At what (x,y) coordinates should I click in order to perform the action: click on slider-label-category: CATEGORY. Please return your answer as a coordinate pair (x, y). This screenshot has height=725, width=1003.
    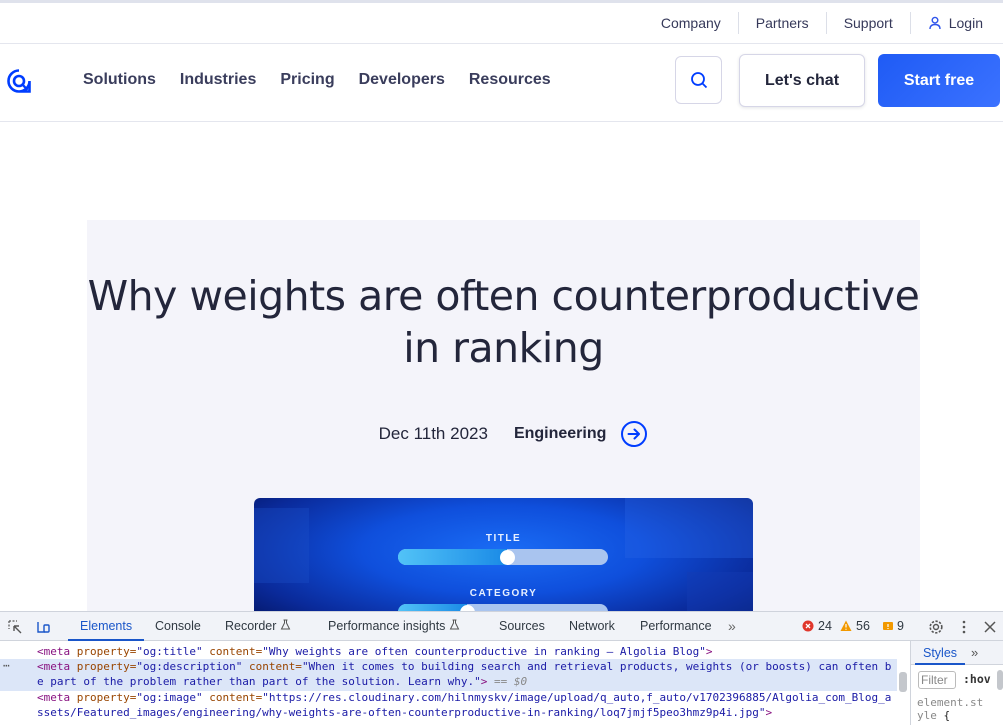
    Looking at the image, I should click on (503, 593).